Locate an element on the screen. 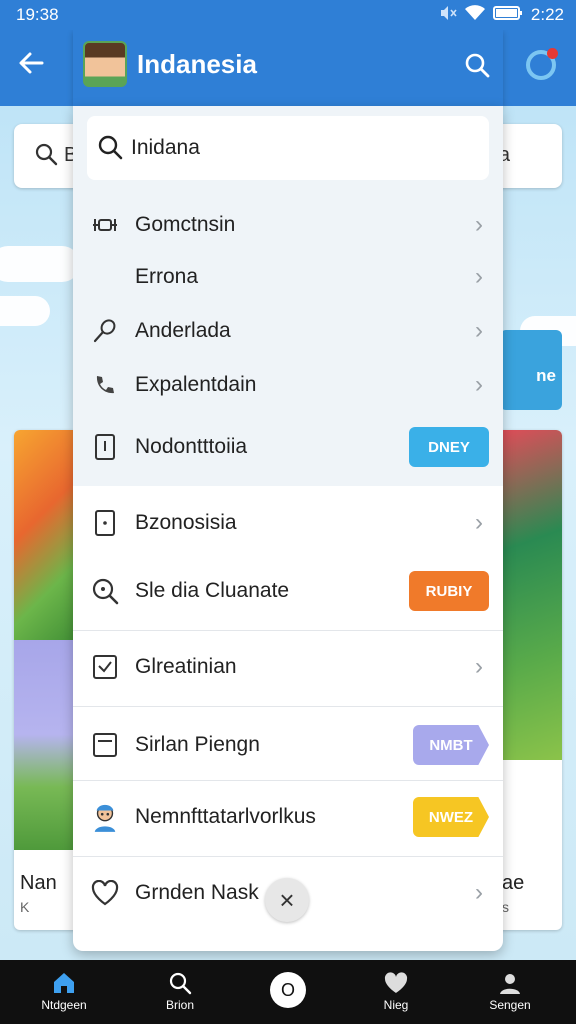  menu-item-5: Bzonosisia › is located at coordinates (288, 523).